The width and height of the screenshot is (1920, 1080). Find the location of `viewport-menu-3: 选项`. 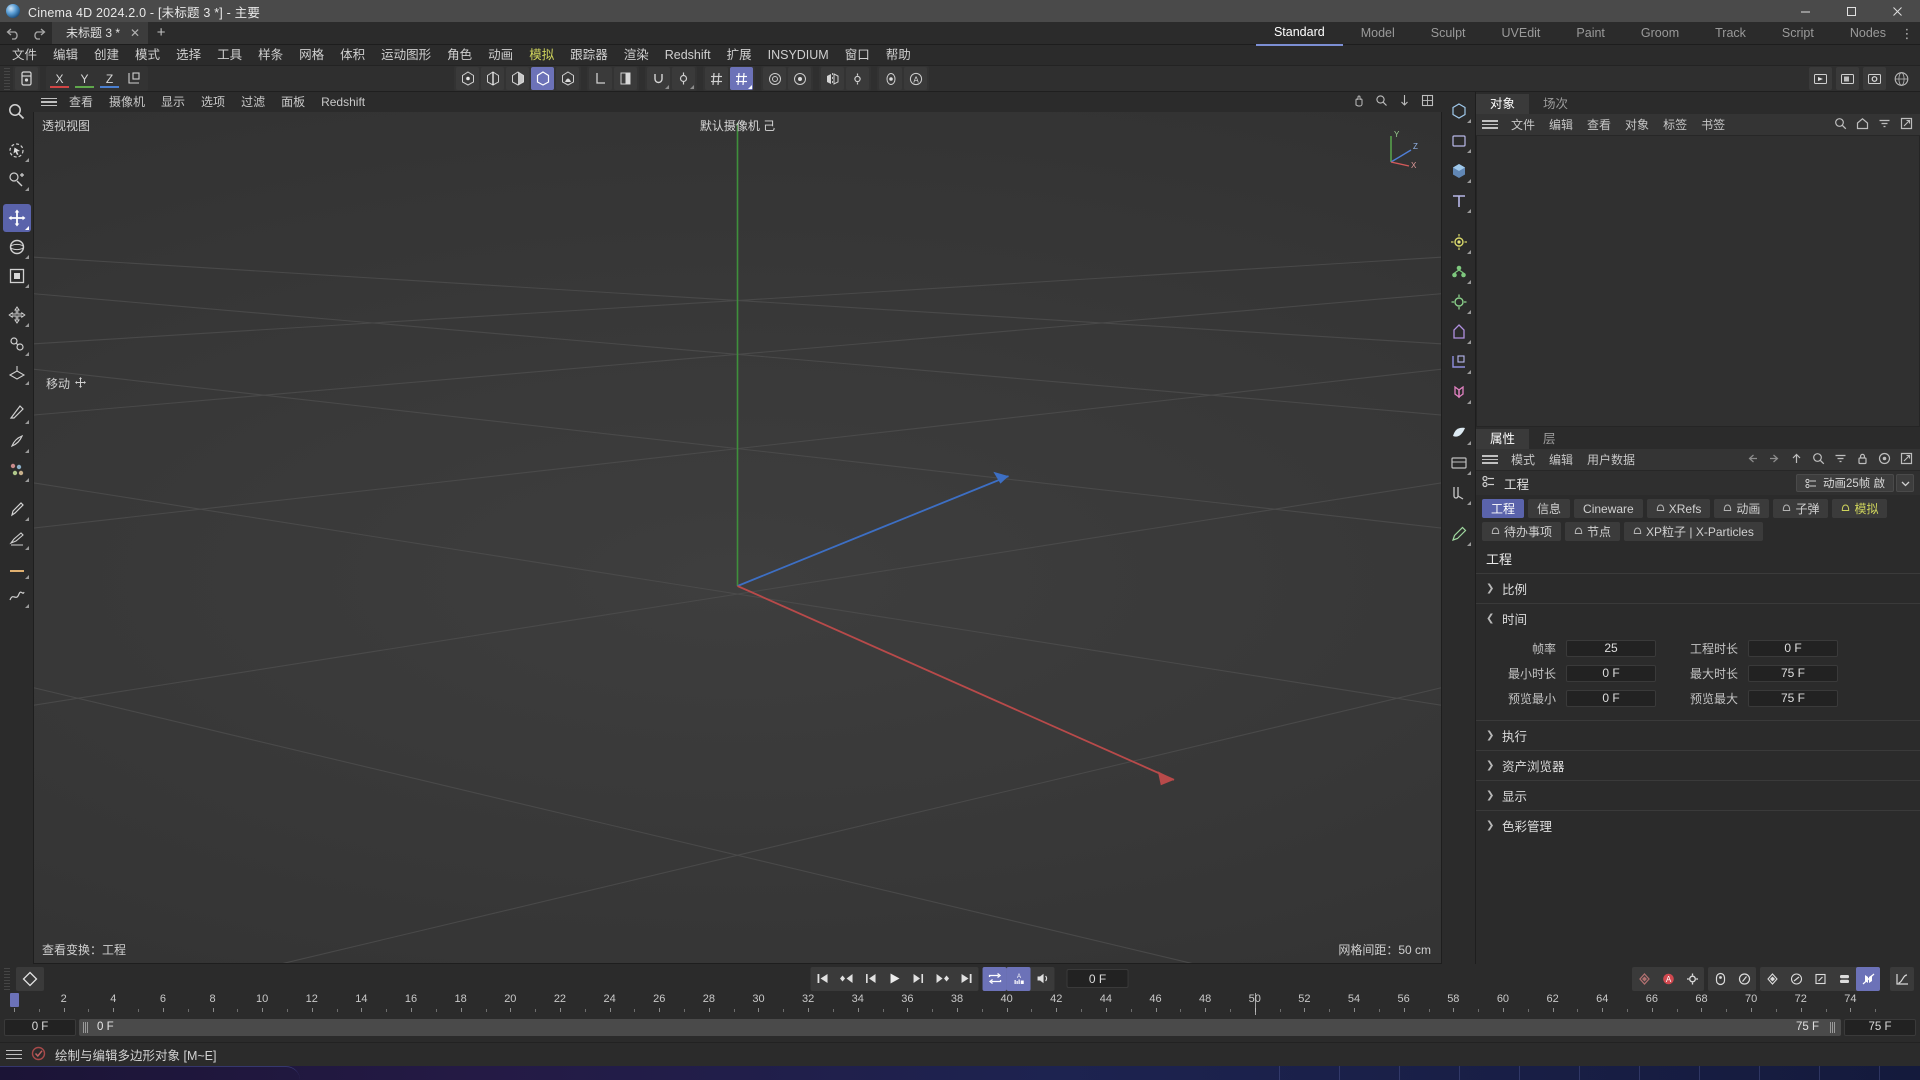

viewport-menu-3: 选项 is located at coordinates (213, 102).